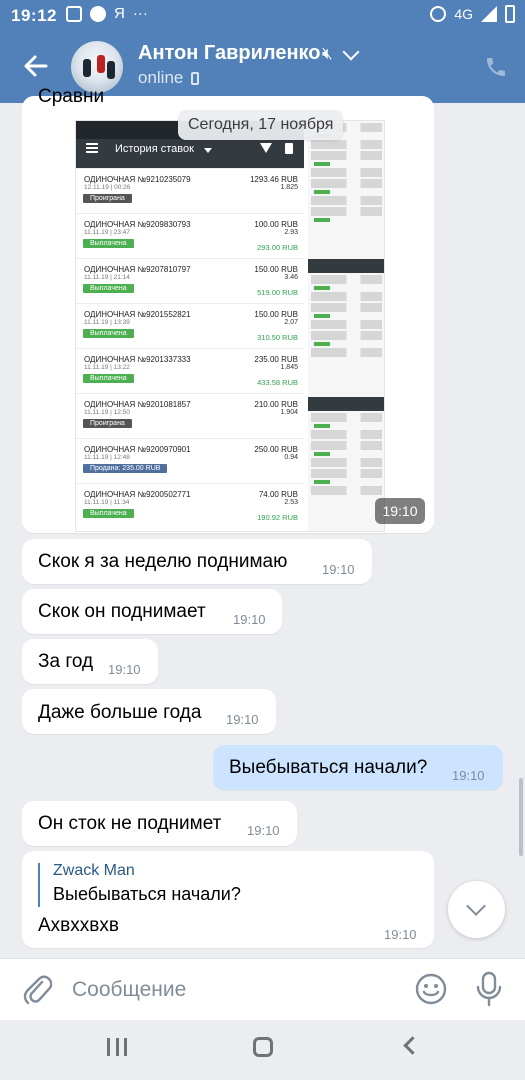 The width and height of the screenshot is (525, 1080). I want to click on bet-coefficient: 2.53, so click(291, 502).